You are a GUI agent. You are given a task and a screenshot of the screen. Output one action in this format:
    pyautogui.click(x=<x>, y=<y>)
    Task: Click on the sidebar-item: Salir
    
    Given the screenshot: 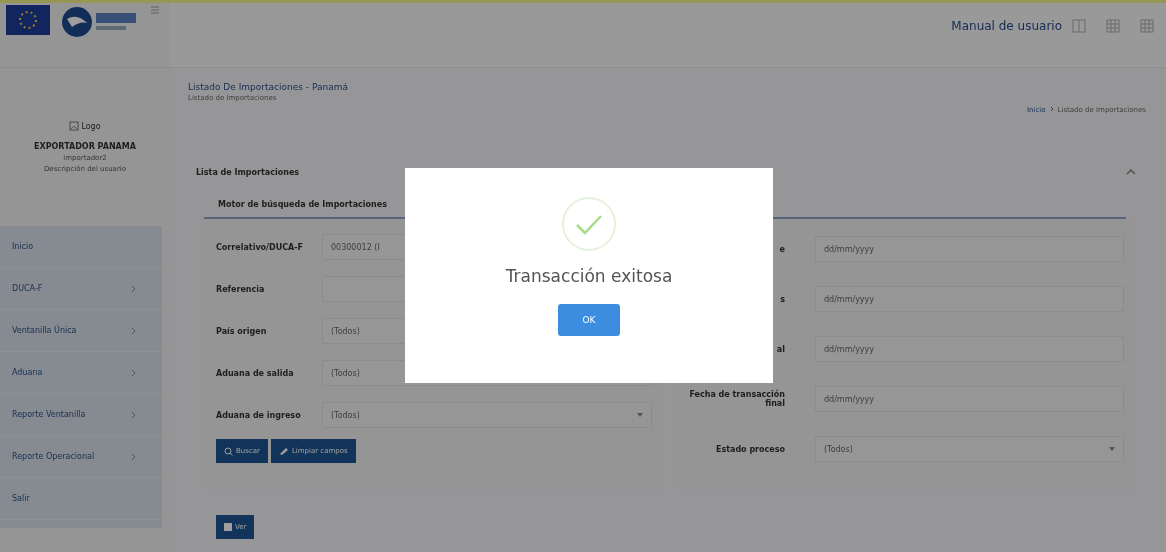 What is the action you would take?
    pyautogui.click(x=81, y=499)
    